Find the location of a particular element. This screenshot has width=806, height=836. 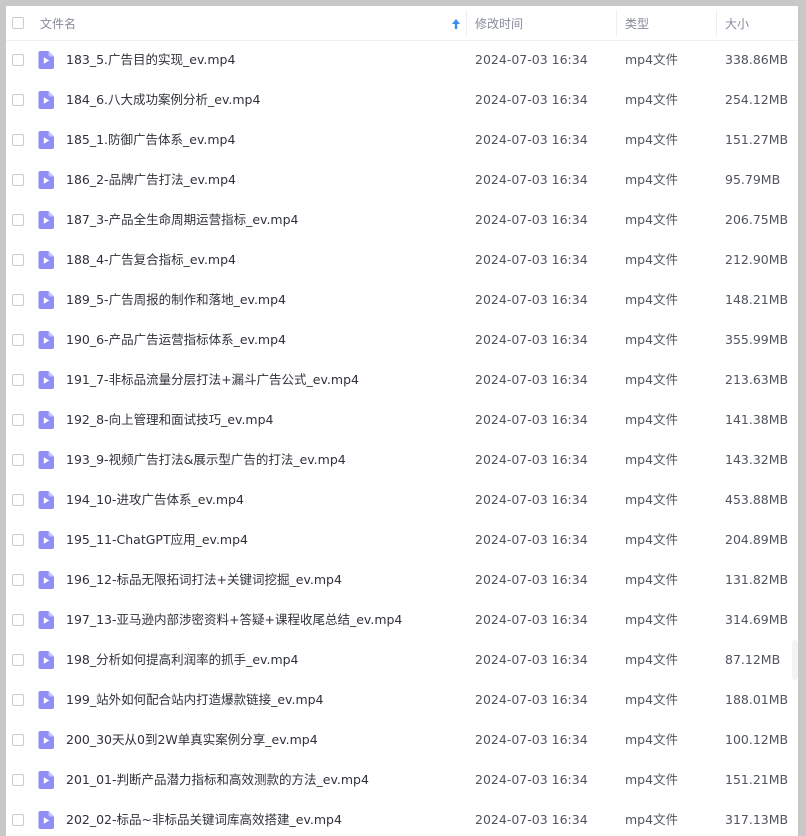

file-name: 186_2-品牌广告打法_ev.mp4 is located at coordinates (151, 180).